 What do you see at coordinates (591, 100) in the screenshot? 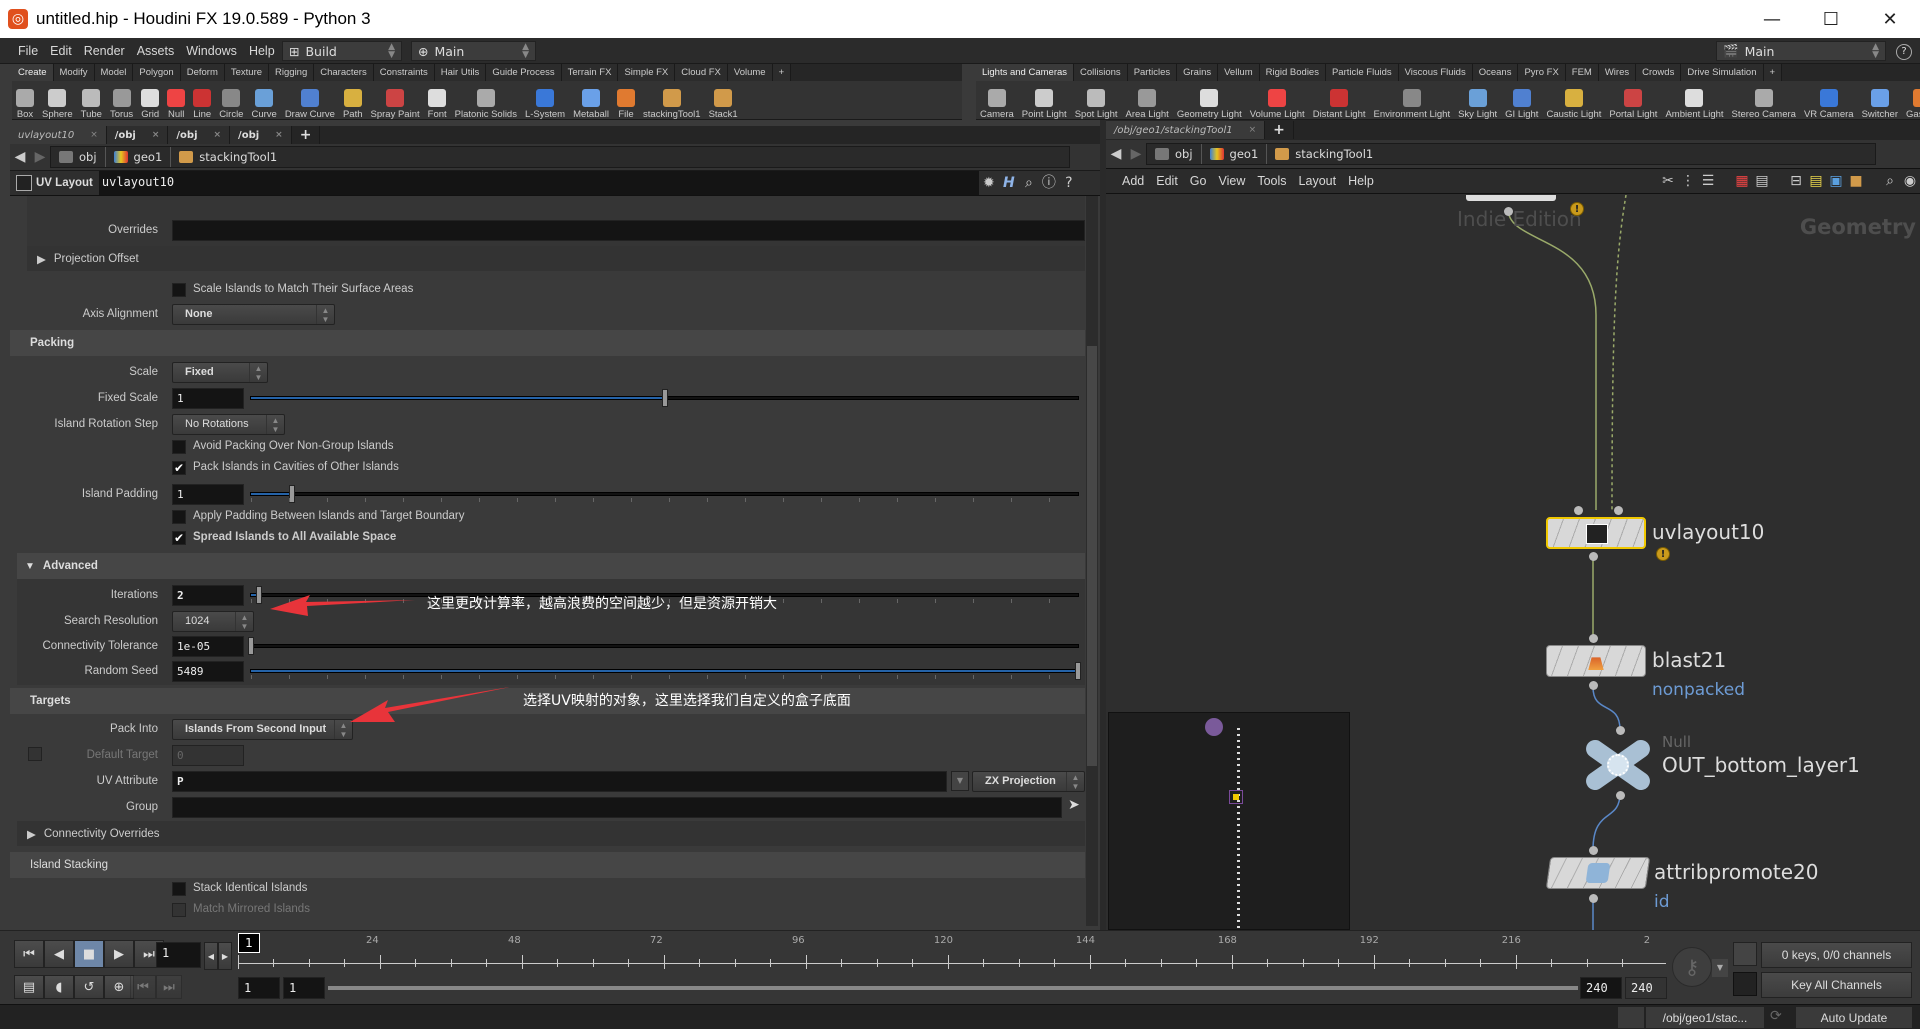
I see `left-tool-metaball: Metaball` at bounding box center [591, 100].